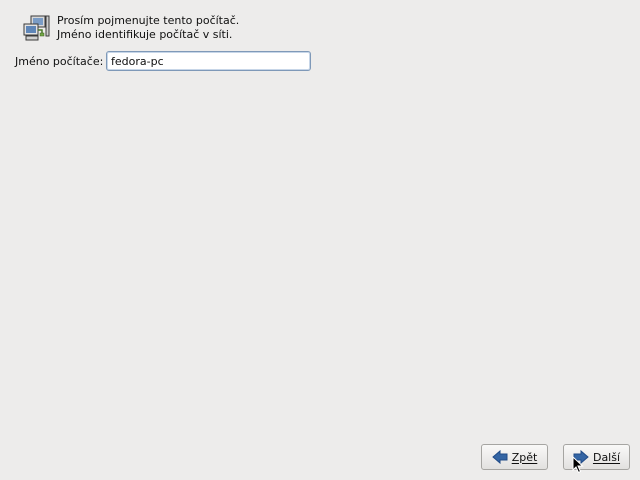  What do you see at coordinates (145, 34) in the screenshot?
I see `header-line-2: Jméno identifikuje počítač v síti.` at bounding box center [145, 34].